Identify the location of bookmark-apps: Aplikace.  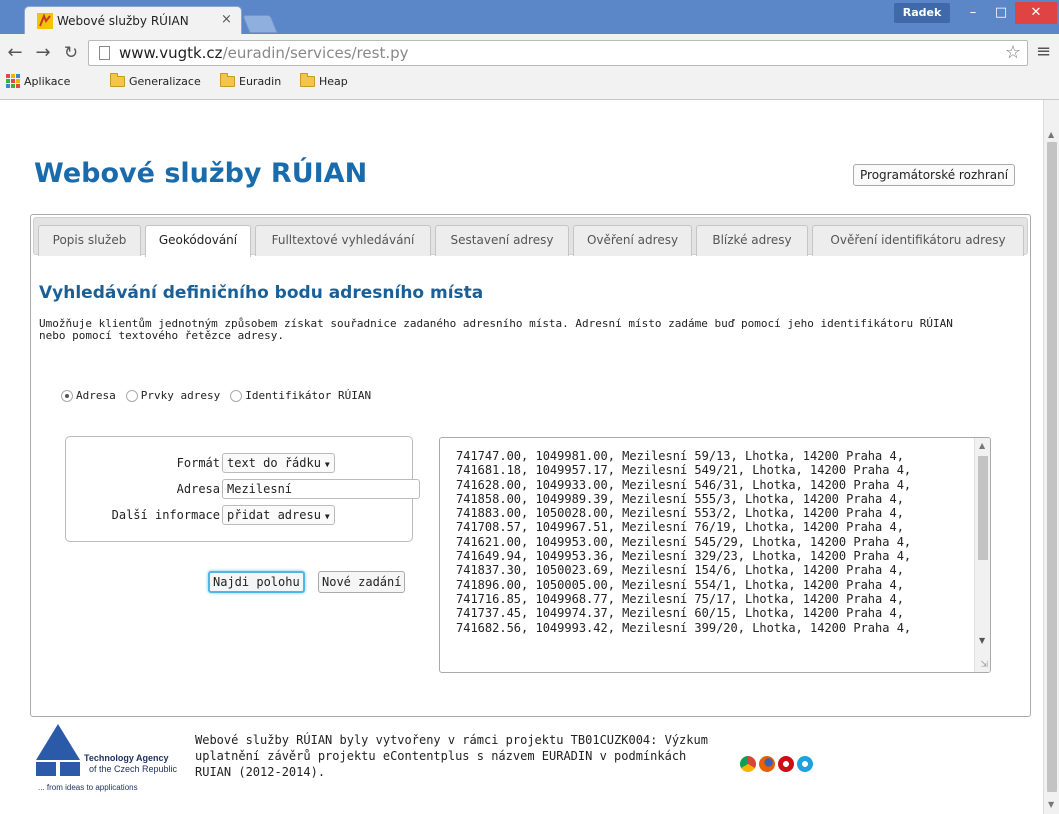
(38, 81).